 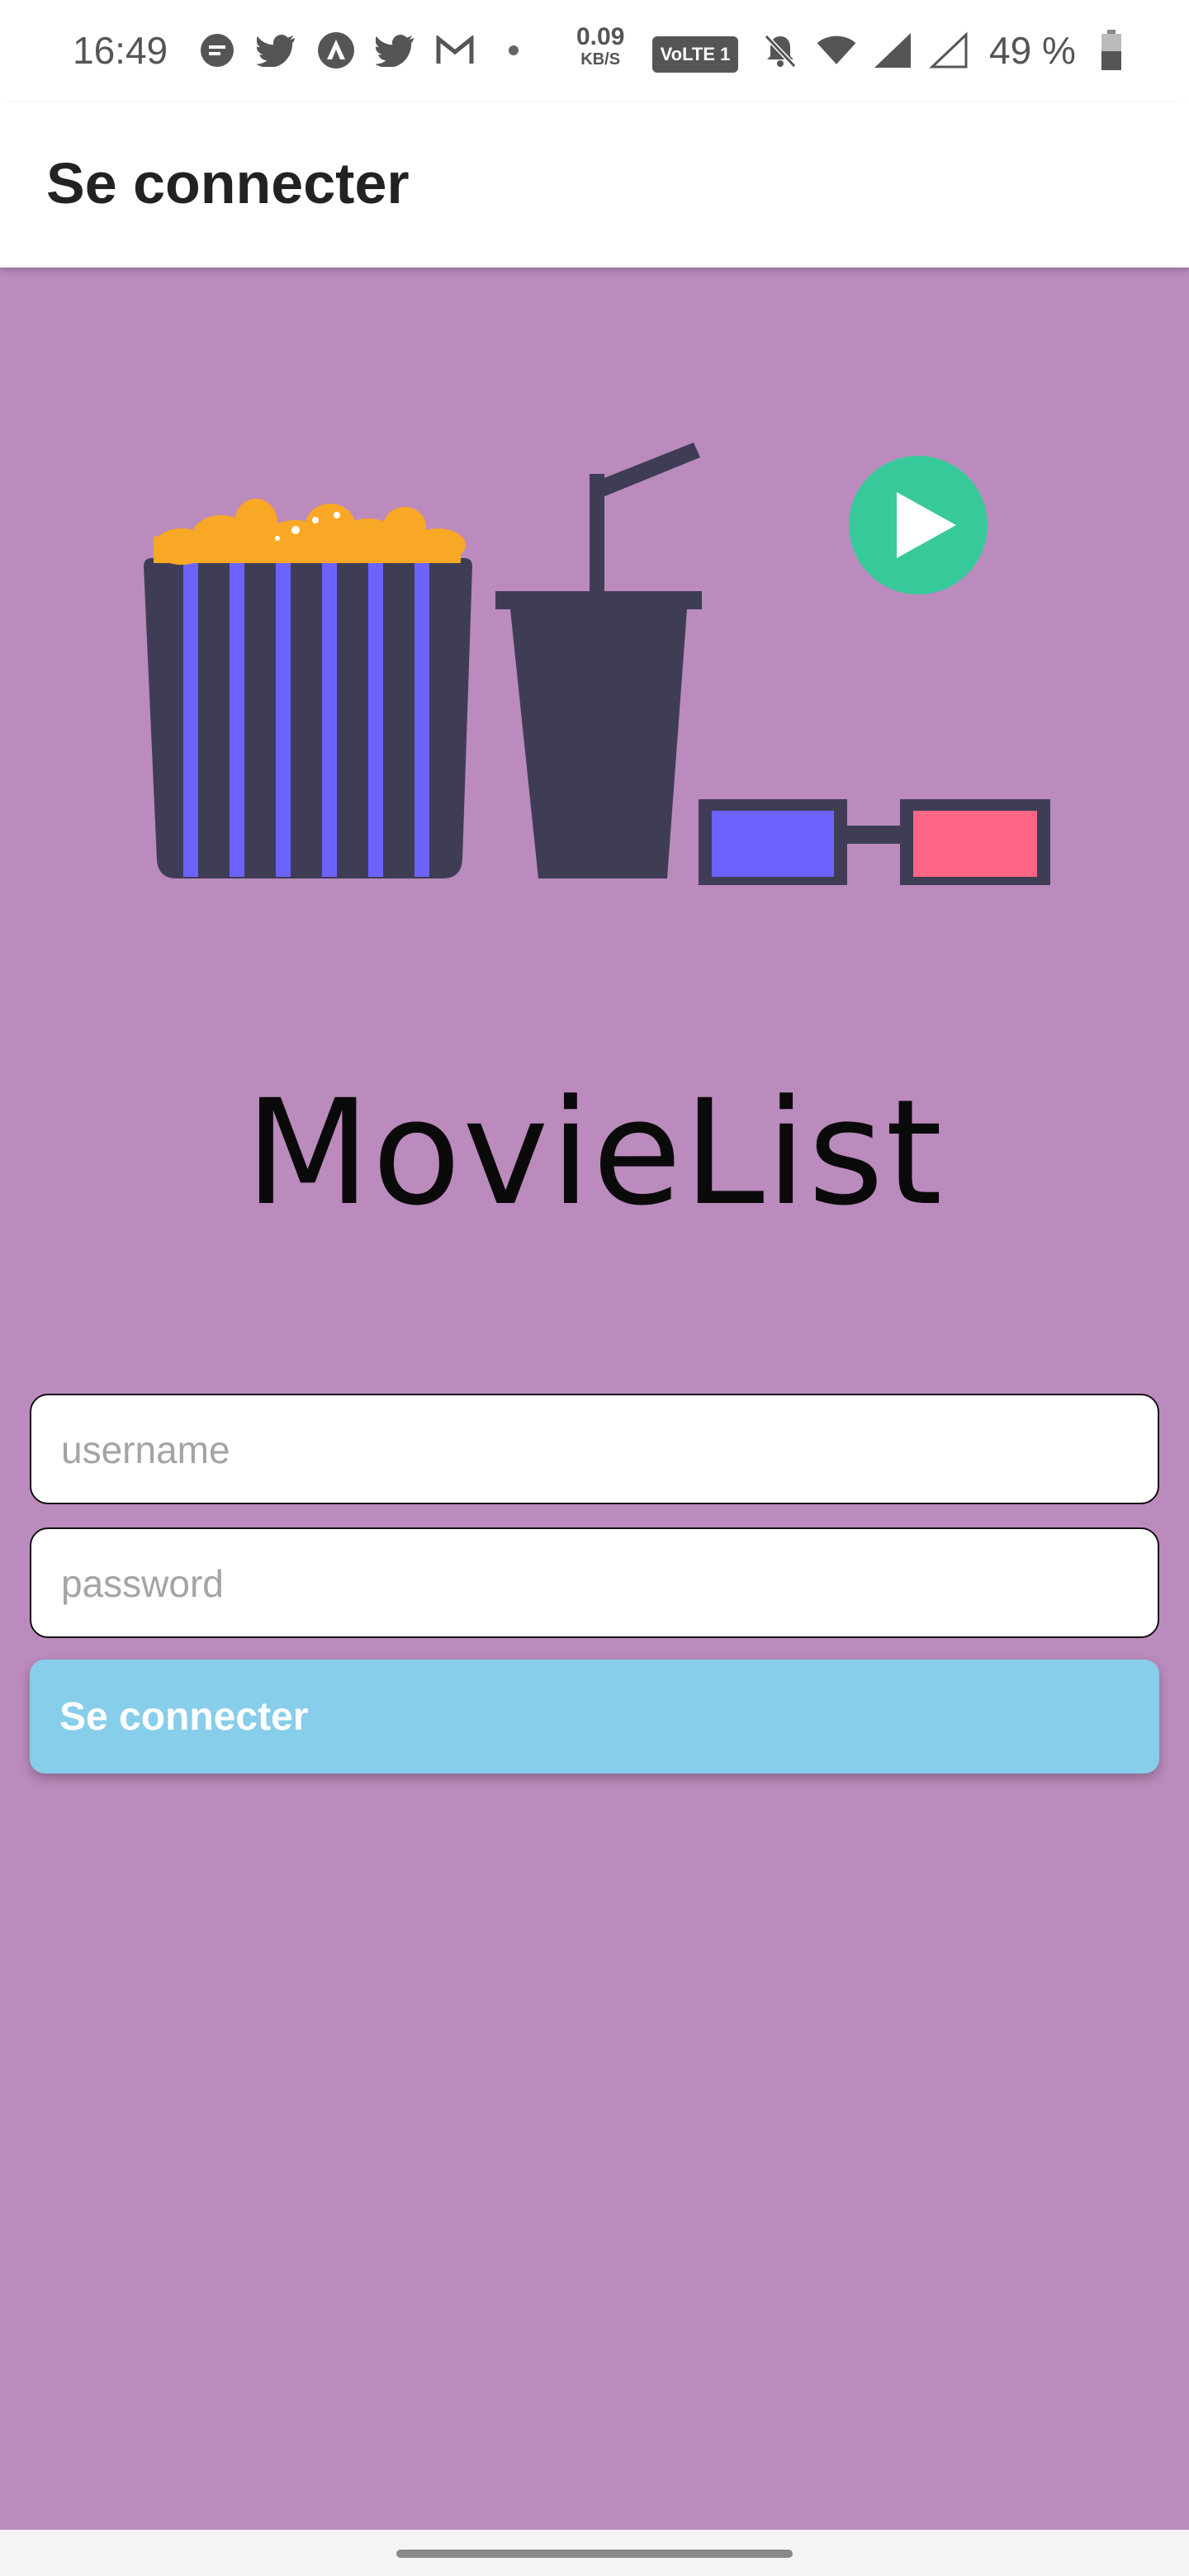 I want to click on messaging-icon, so click(x=217, y=50).